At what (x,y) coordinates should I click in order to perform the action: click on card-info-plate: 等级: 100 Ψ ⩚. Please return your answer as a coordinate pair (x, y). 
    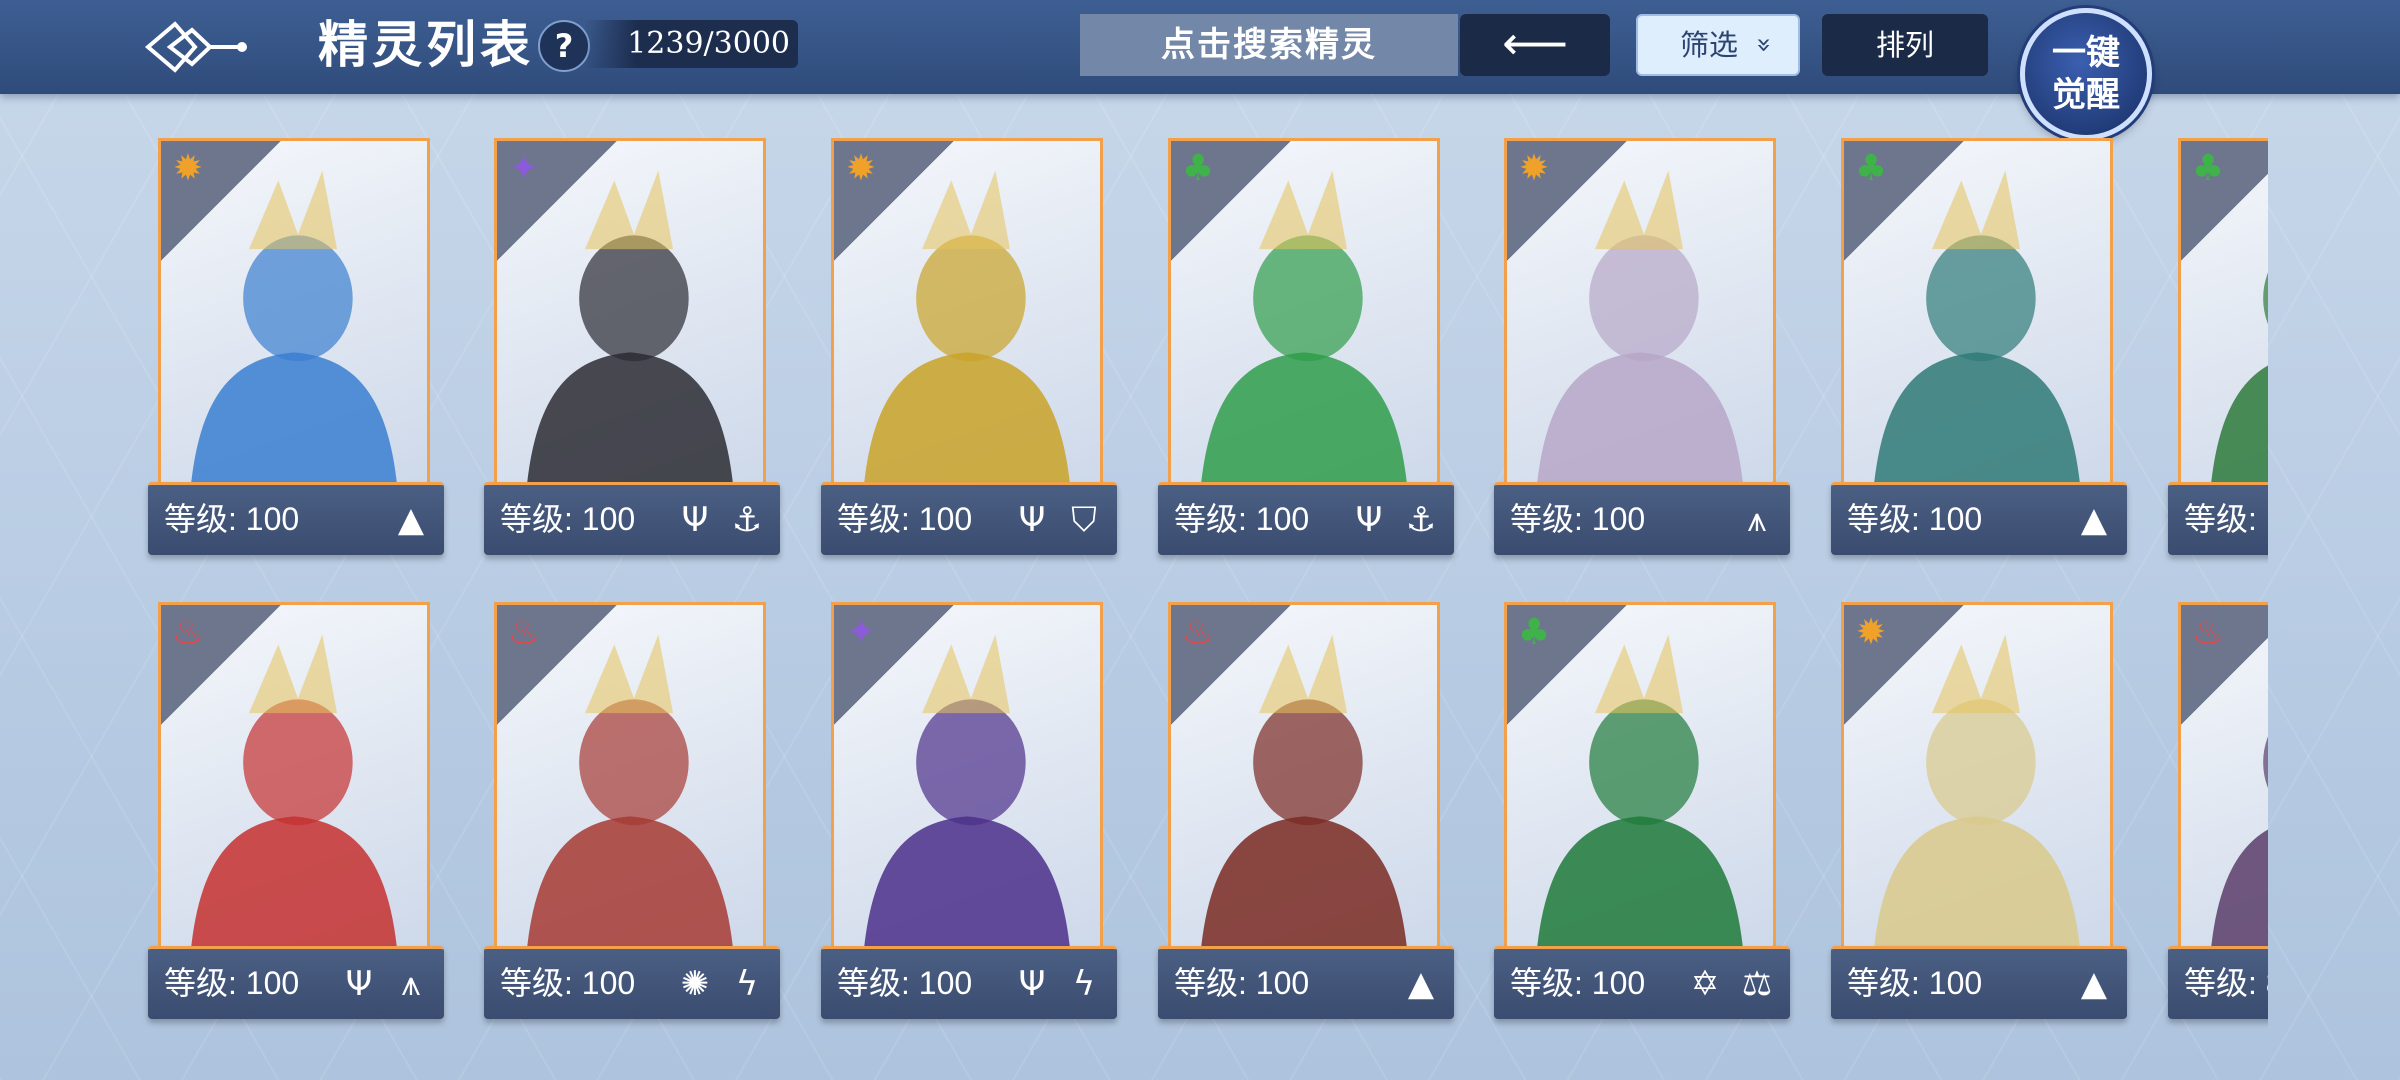
    Looking at the image, I should click on (296, 982).